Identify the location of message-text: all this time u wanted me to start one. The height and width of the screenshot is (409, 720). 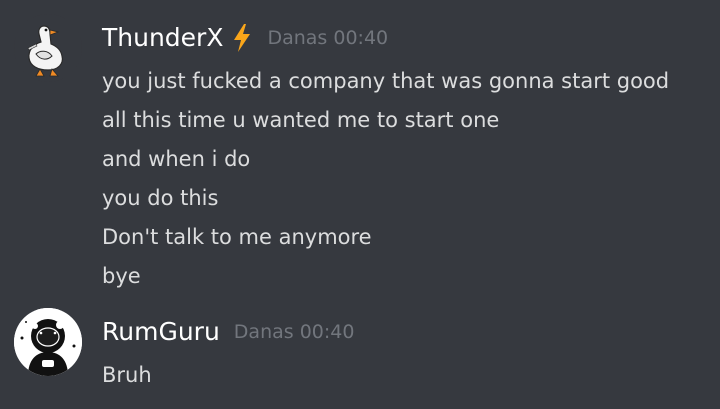
(301, 120).